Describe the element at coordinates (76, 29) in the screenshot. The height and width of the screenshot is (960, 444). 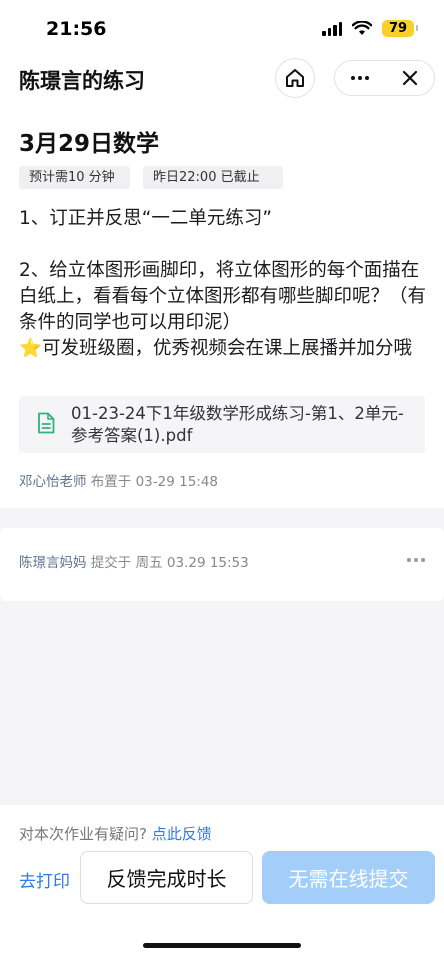
I see `status-time: 21:56` at that location.